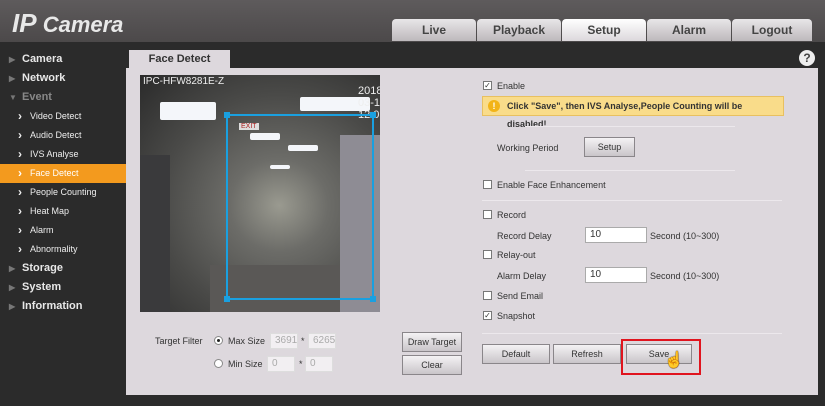 This screenshot has height=406, width=825. What do you see at coordinates (616, 235) in the screenshot?
I see `record-delay-input: 10` at bounding box center [616, 235].